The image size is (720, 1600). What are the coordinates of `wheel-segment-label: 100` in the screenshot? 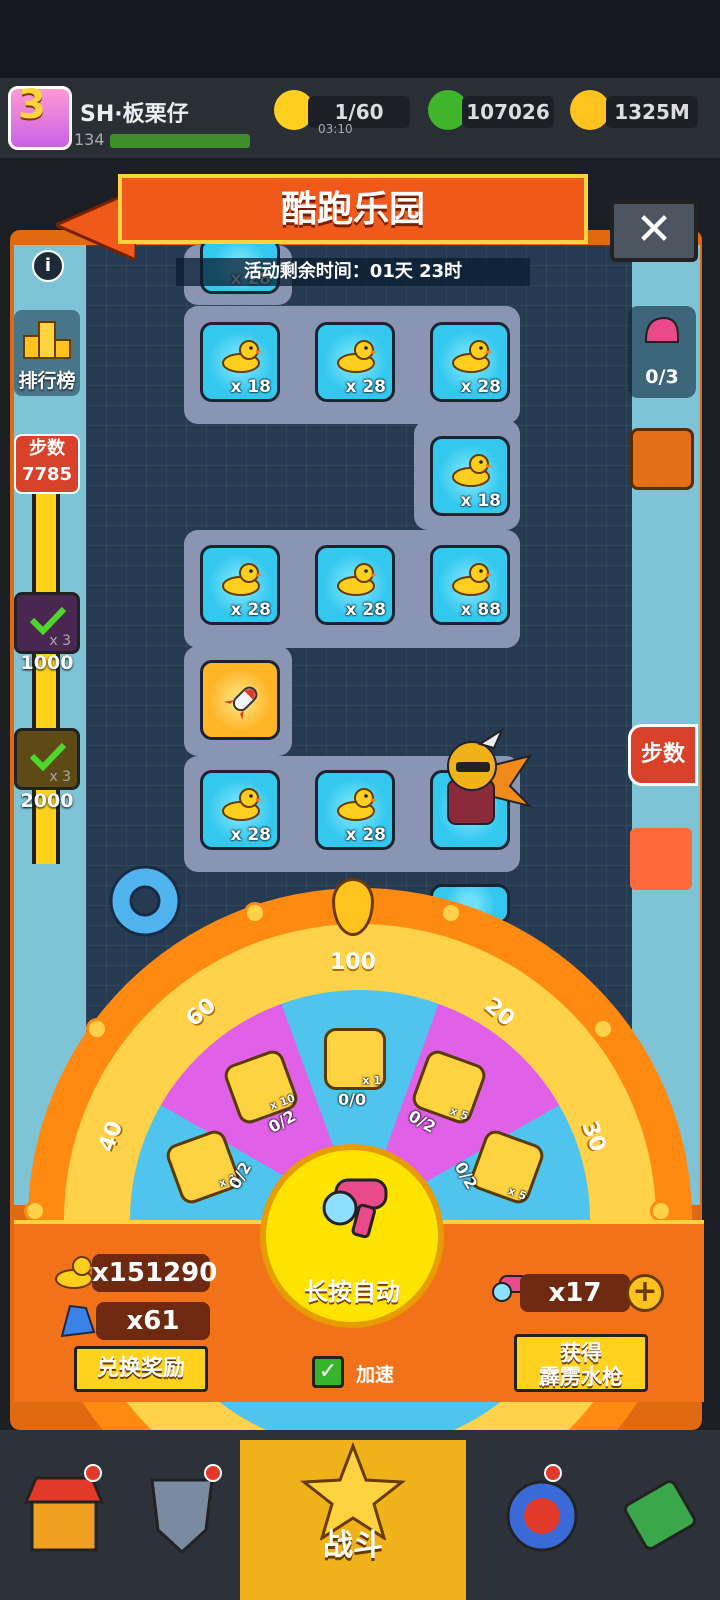 It's located at (353, 962).